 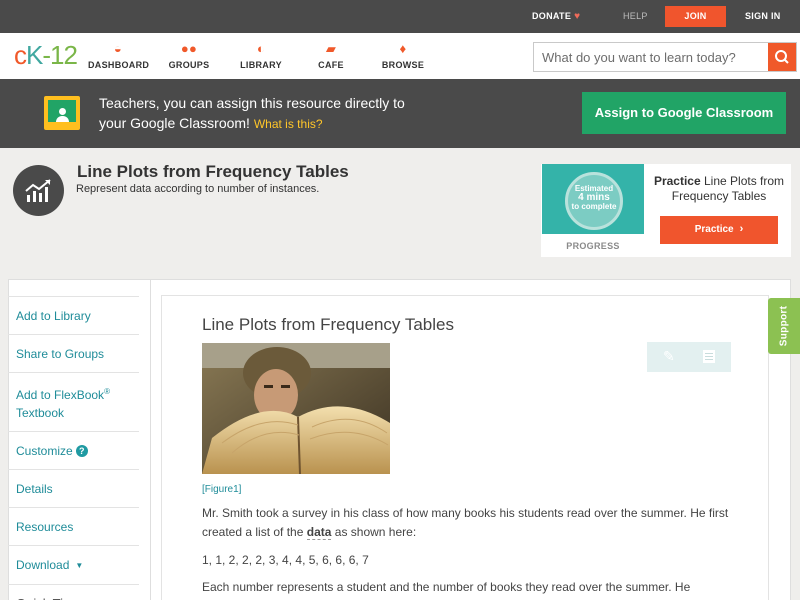 I want to click on lightbulb-icon: ♦, so click(x=403, y=48).